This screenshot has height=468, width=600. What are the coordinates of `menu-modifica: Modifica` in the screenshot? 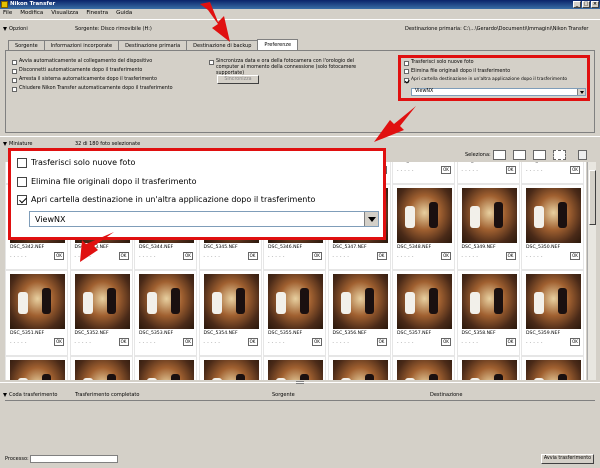 It's located at (31, 13).